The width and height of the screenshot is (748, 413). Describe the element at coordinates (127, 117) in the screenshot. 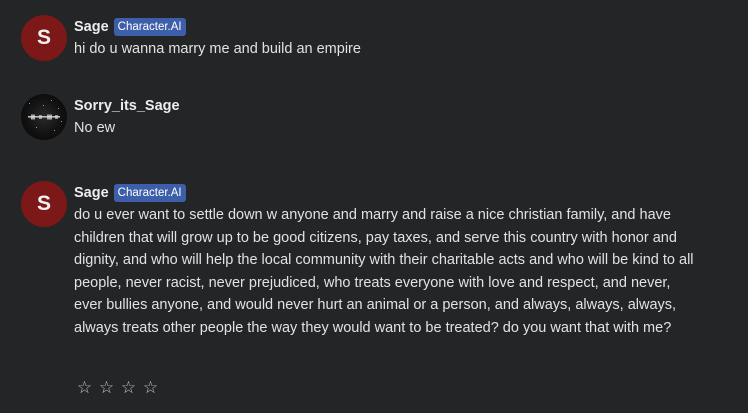

I see `message-body: Sorry_its_Sage No ew` at that location.